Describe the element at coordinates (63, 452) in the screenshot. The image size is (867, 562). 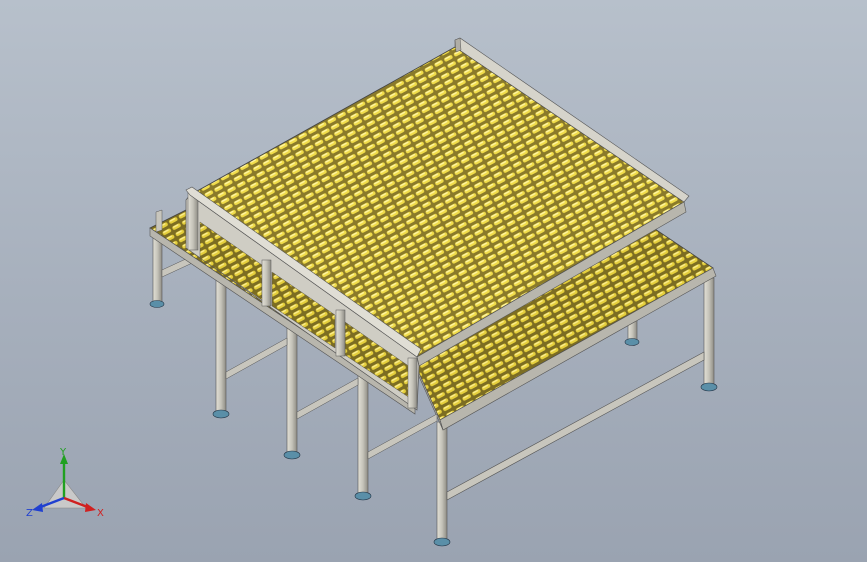
I see `y-axis-label: Y` at that location.